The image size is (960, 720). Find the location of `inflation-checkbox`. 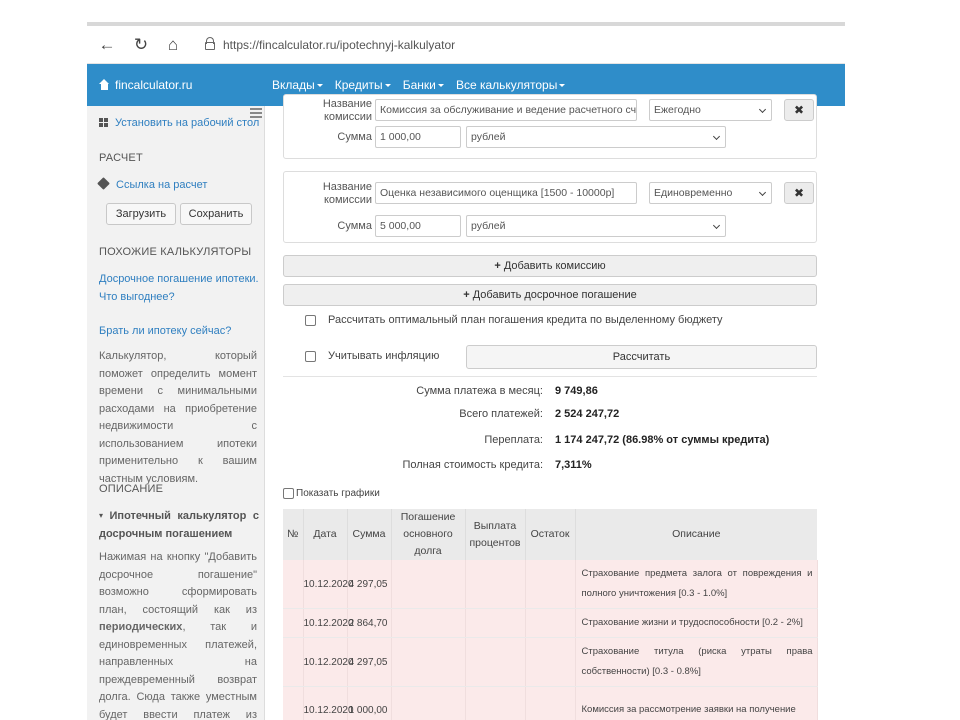

inflation-checkbox is located at coordinates (310, 356).